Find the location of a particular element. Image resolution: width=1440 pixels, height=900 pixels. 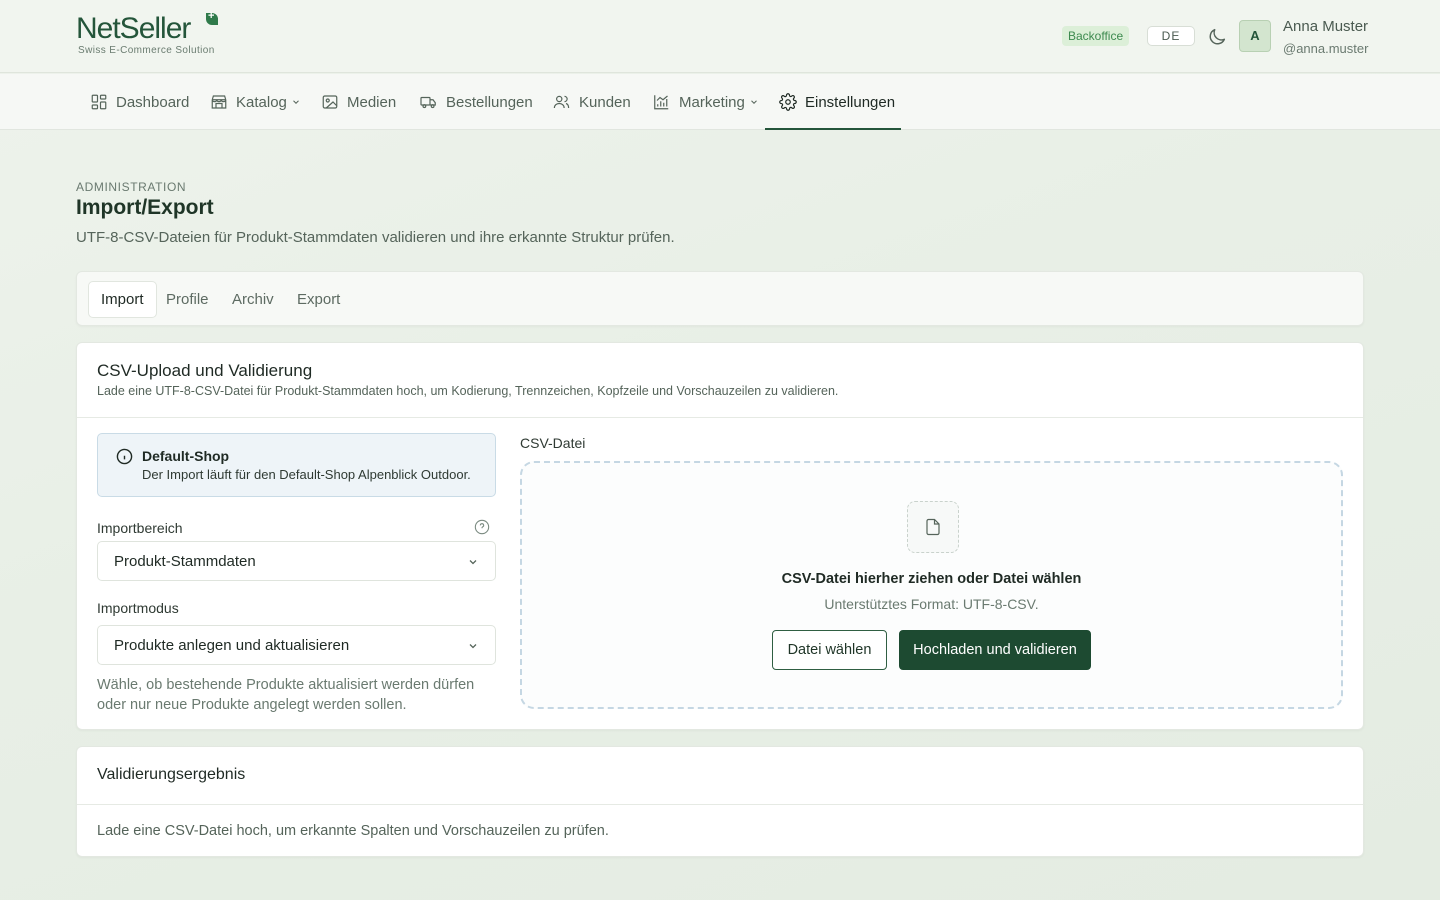

user-name: Anna Muster is located at coordinates (1325, 26).